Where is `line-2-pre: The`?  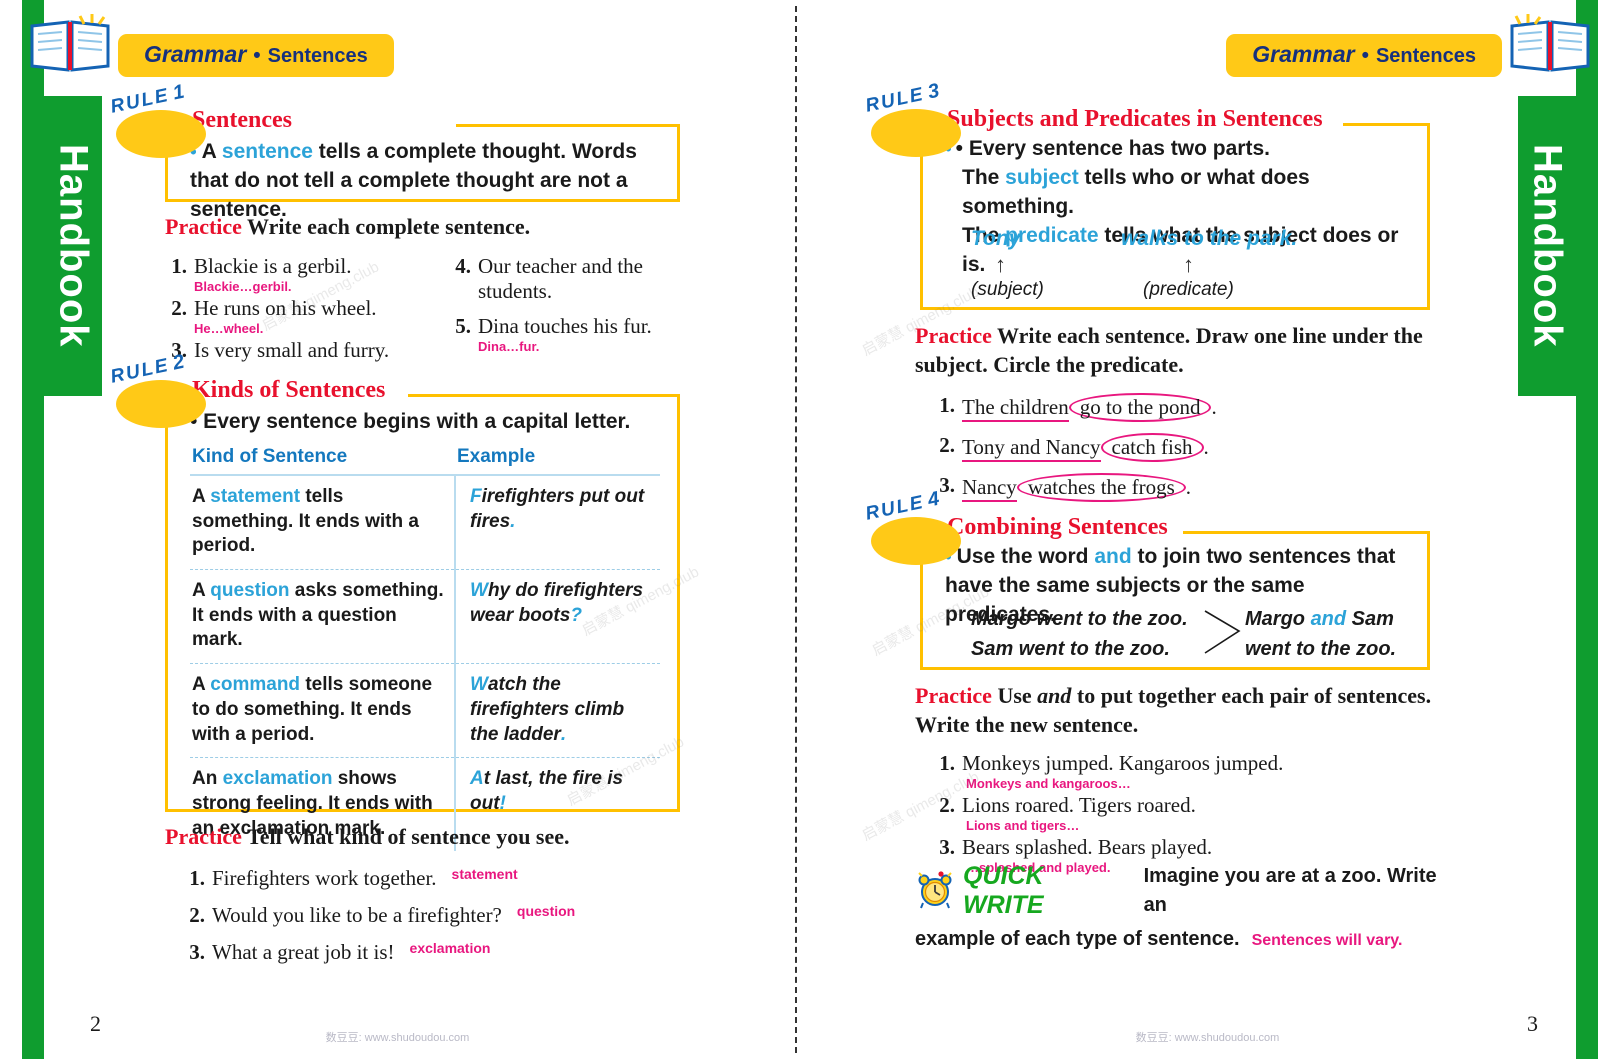 line-2-pre: The is located at coordinates (984, 177).